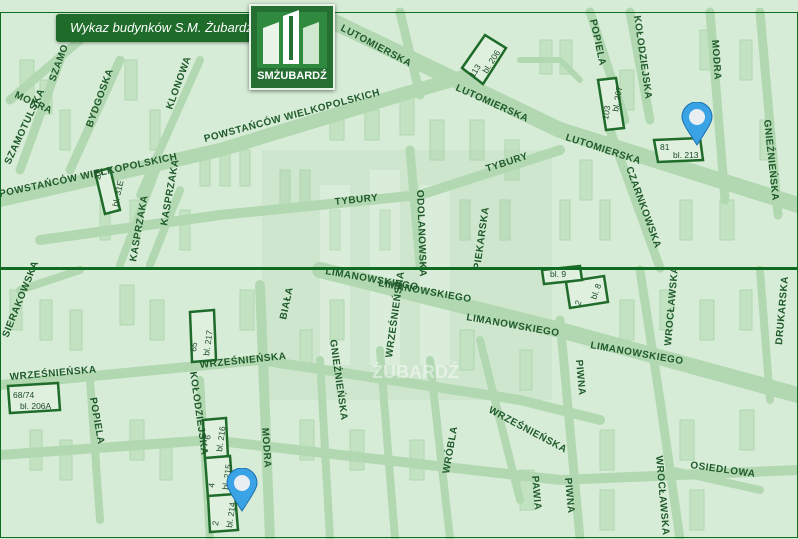 The width and height of the screenshot is (798, 539). What do you see at coordinates (24, 395) in the screenshot?
I see `building-number: 68/74` at bounding box center [24, 395].